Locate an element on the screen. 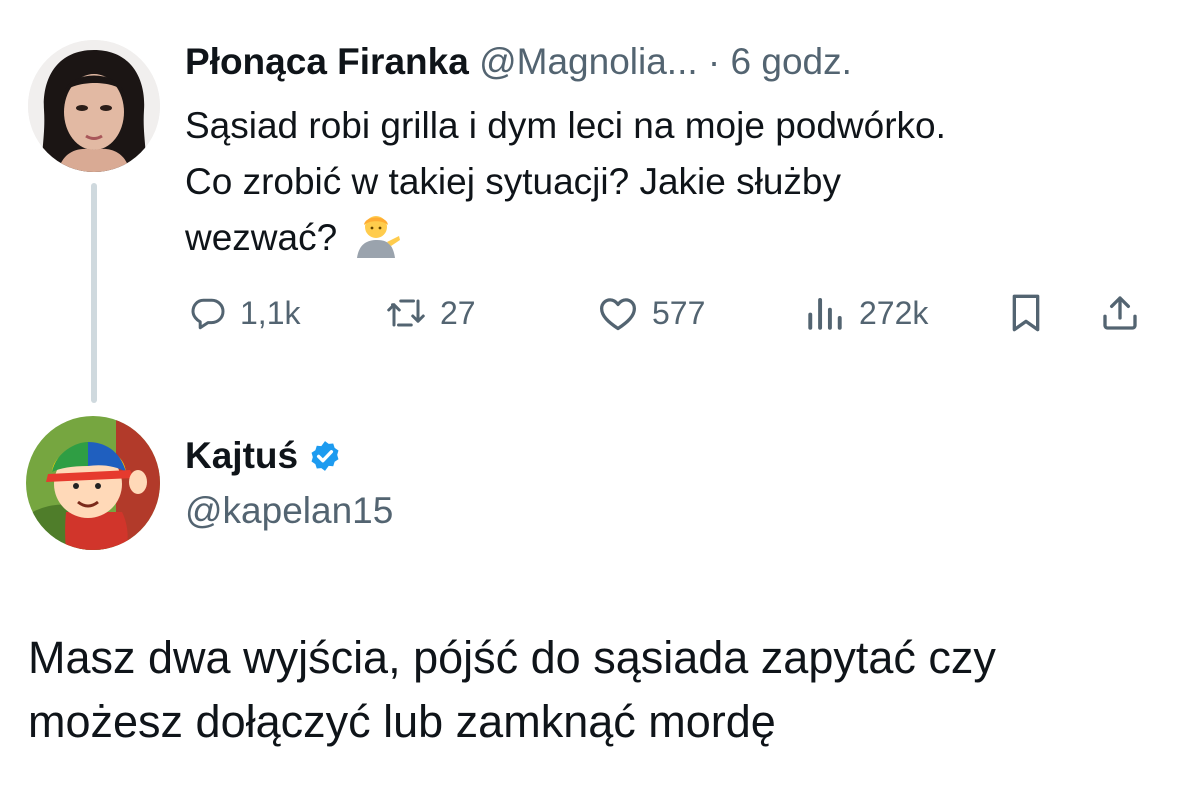  views-icon is located at coordinates (825, 313).